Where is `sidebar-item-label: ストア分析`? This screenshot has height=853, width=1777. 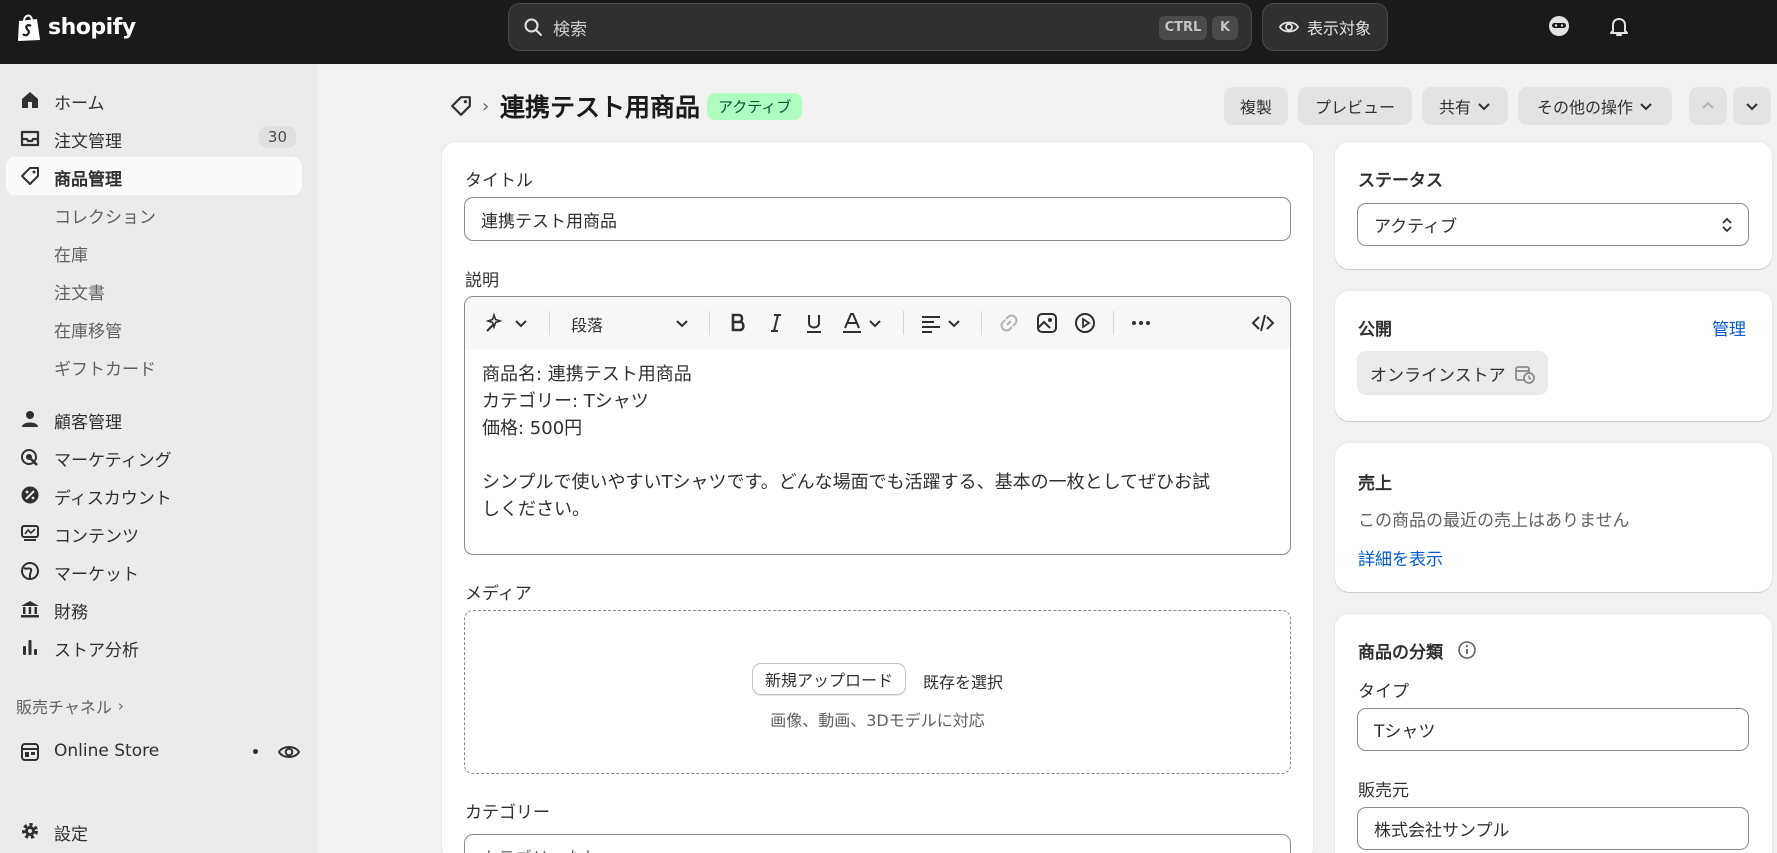 sidebar-item-label: ストア分析 is located at coordinates (96, 651).